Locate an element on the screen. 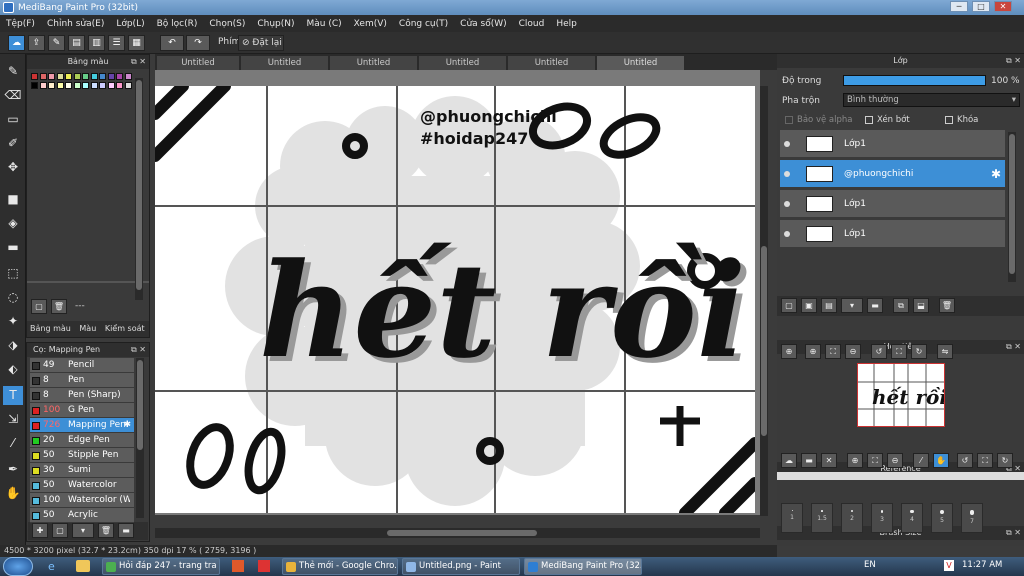 The image size is (1024, 576). brush-item: 8 Pen (Sharp) is located at coordinates (82, 395).